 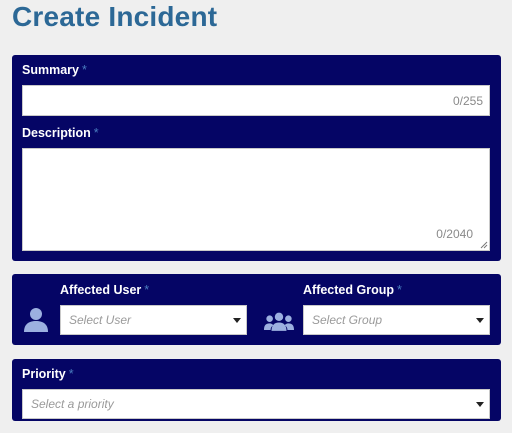 What do you see at coordinates (396, 320) in the screenshot?
I see `affected-group-select: Select Group` at bounding box center [396, 320].